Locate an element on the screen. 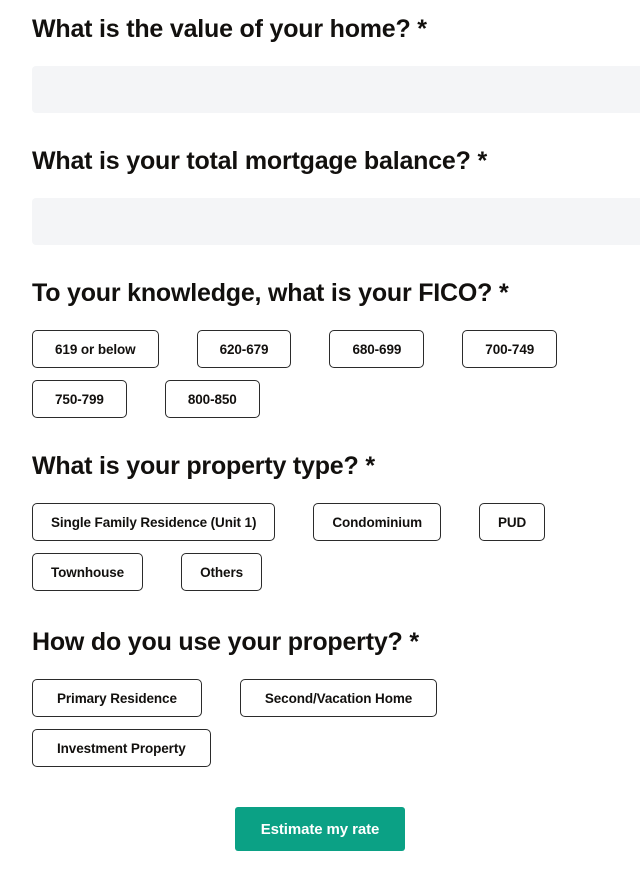 This screenshot has width=640, height=888. estimate-my-rate-button: Estimate my rate is located at coordinates (320, 829).